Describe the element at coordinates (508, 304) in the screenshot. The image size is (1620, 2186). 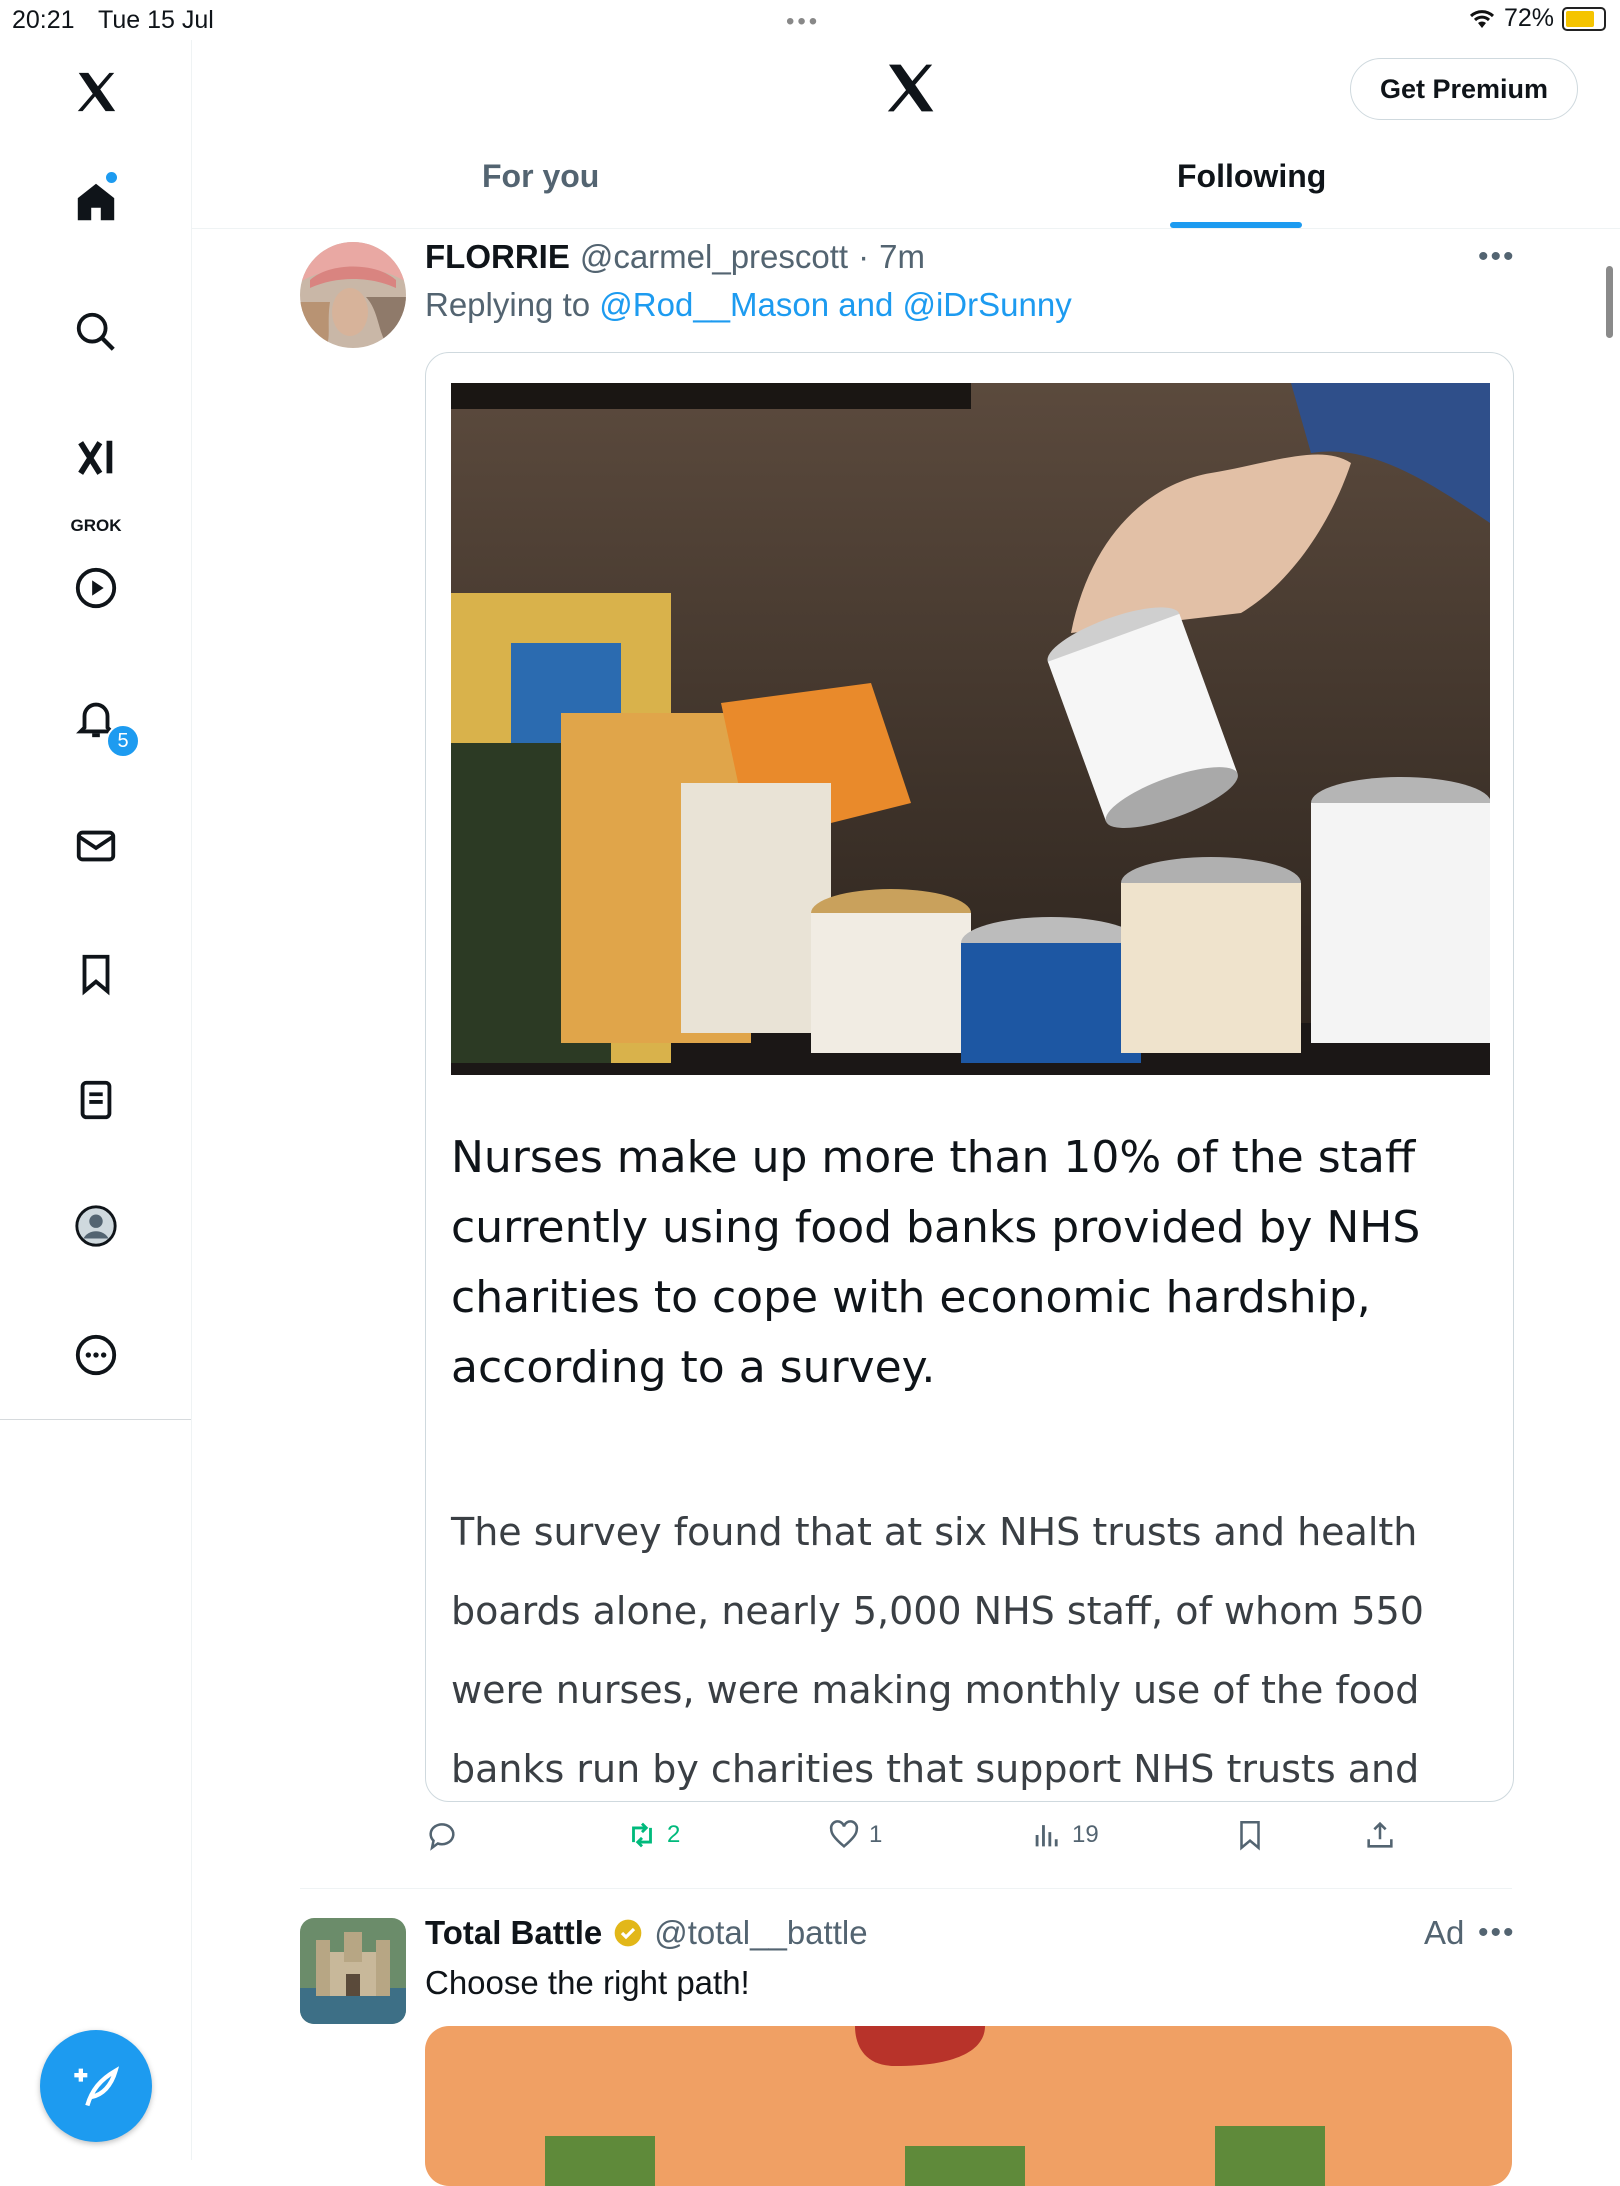
I see `replying-prefix: Replying to` at that location.